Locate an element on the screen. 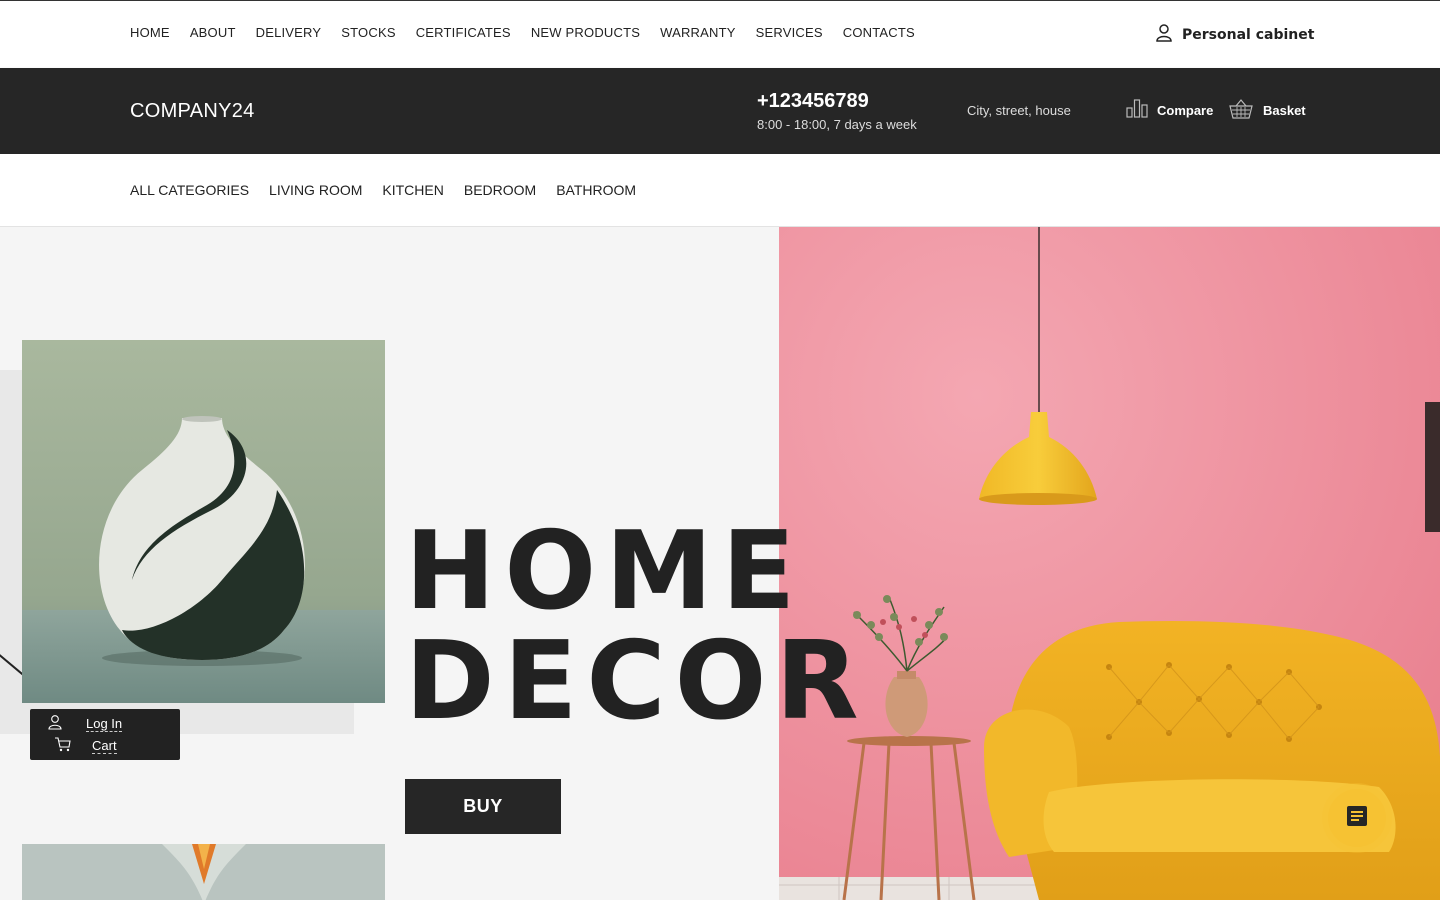 The width and height of the screenshot is (1440, 900). nav-services: SERVICES is located at coordinates (789, 32).